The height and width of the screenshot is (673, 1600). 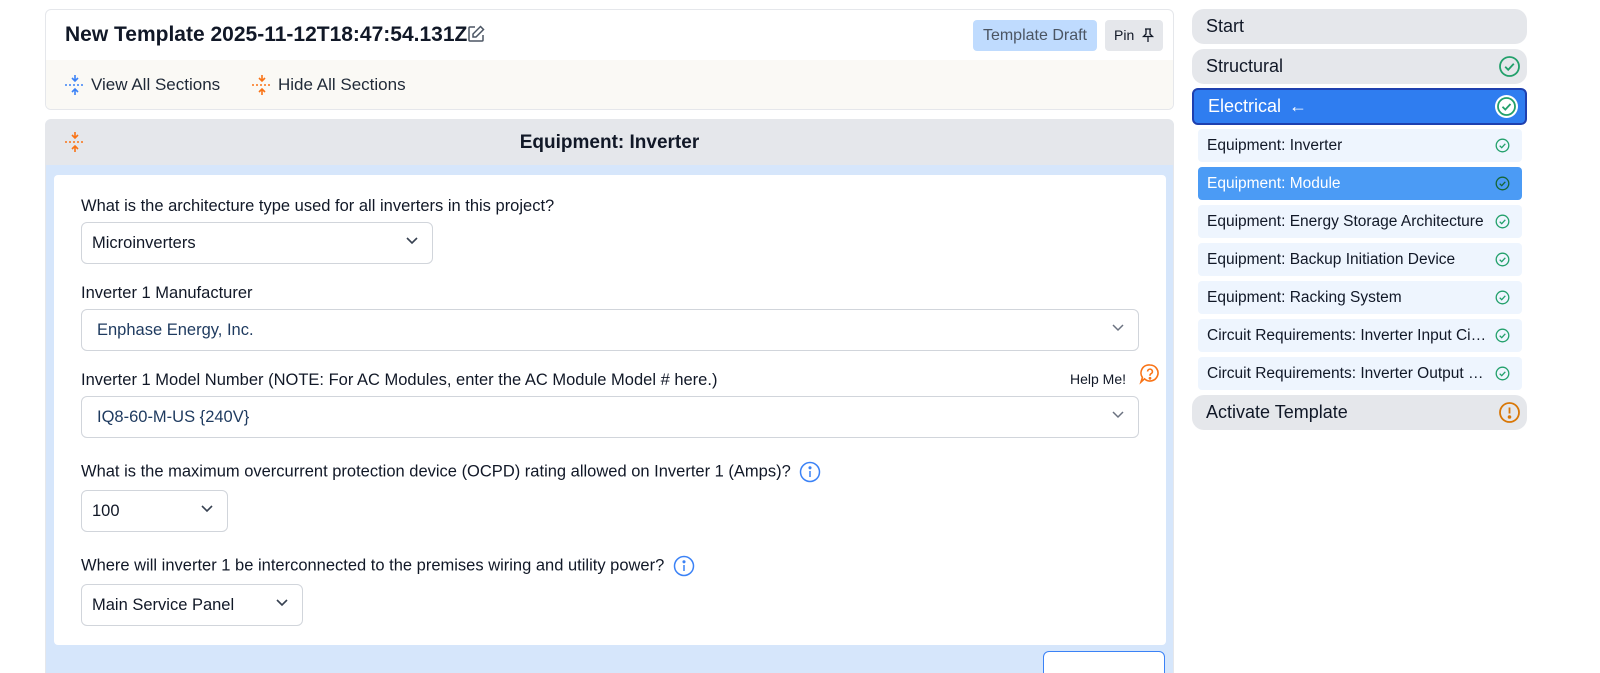 What do you see at coordinates (609, 84) in the screenshot?
I see `section-actions: View All Sections Hide All Sections` at bounding box center [609, 84].